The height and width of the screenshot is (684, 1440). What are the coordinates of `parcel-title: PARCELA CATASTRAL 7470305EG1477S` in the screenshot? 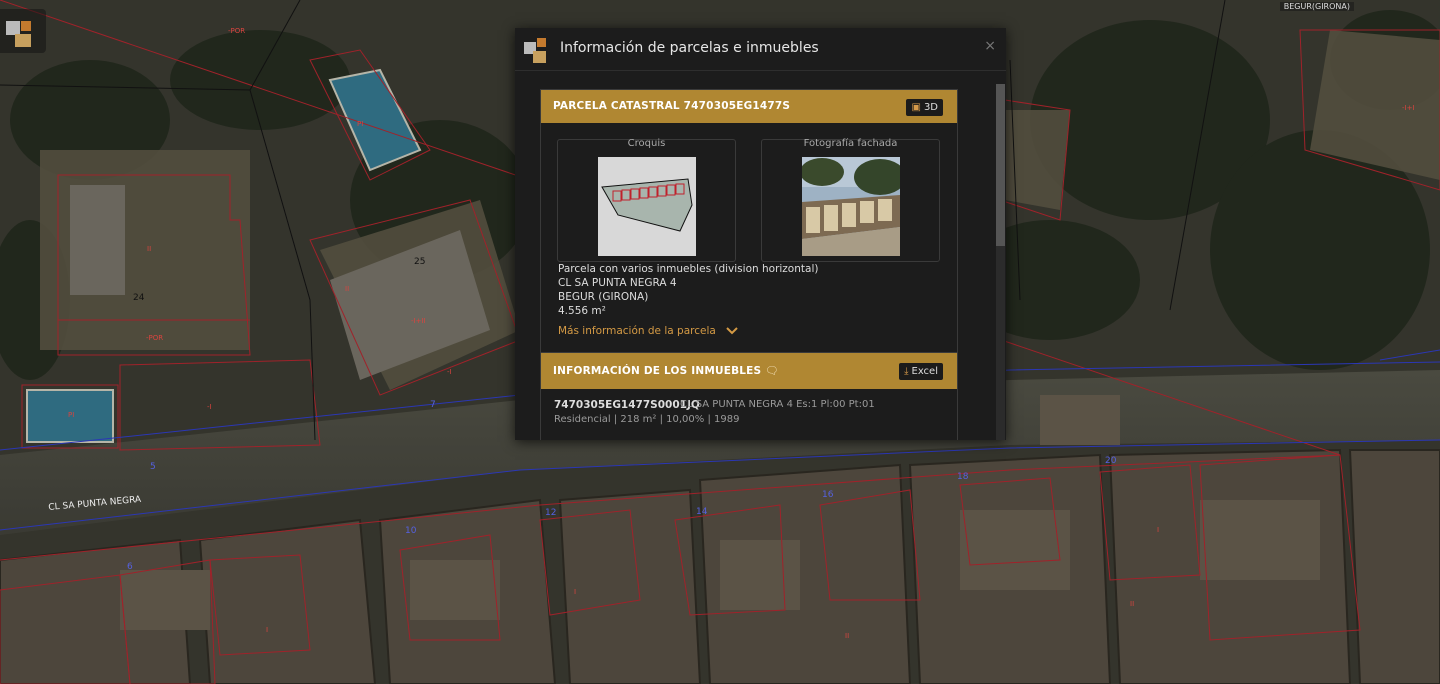 It's located at (672, 106).